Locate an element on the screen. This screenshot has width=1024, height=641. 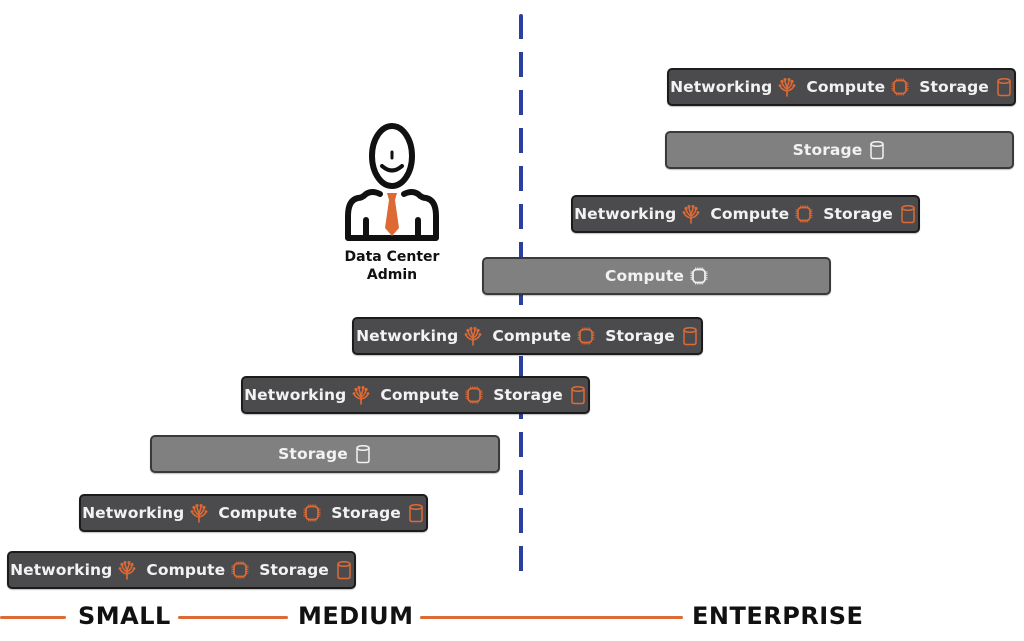
small-enterprise-divider is located at coordinates (521, 298).